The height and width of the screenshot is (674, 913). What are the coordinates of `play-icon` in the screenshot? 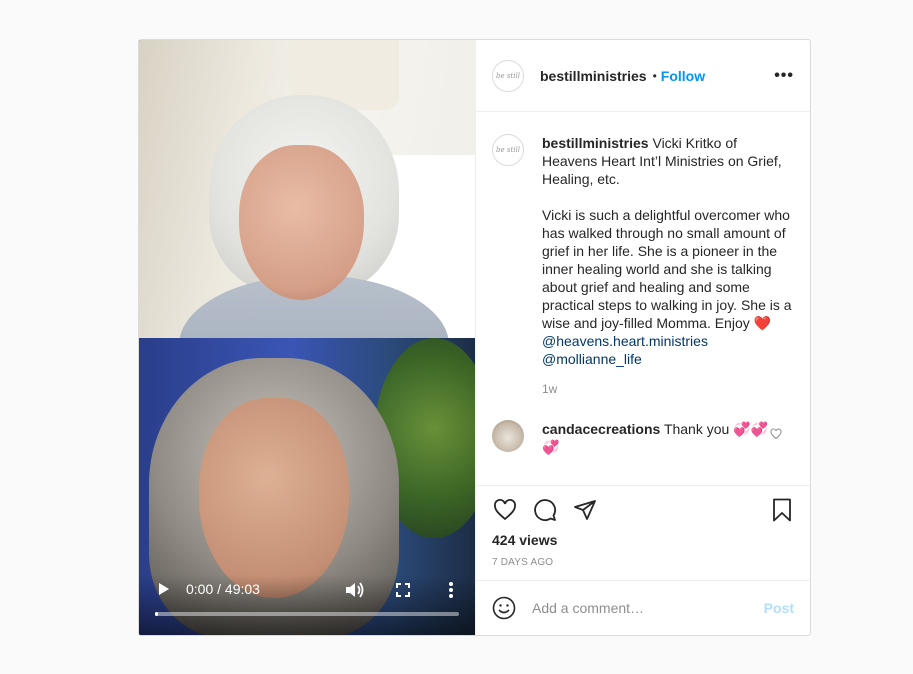 It's located at (164, 589).